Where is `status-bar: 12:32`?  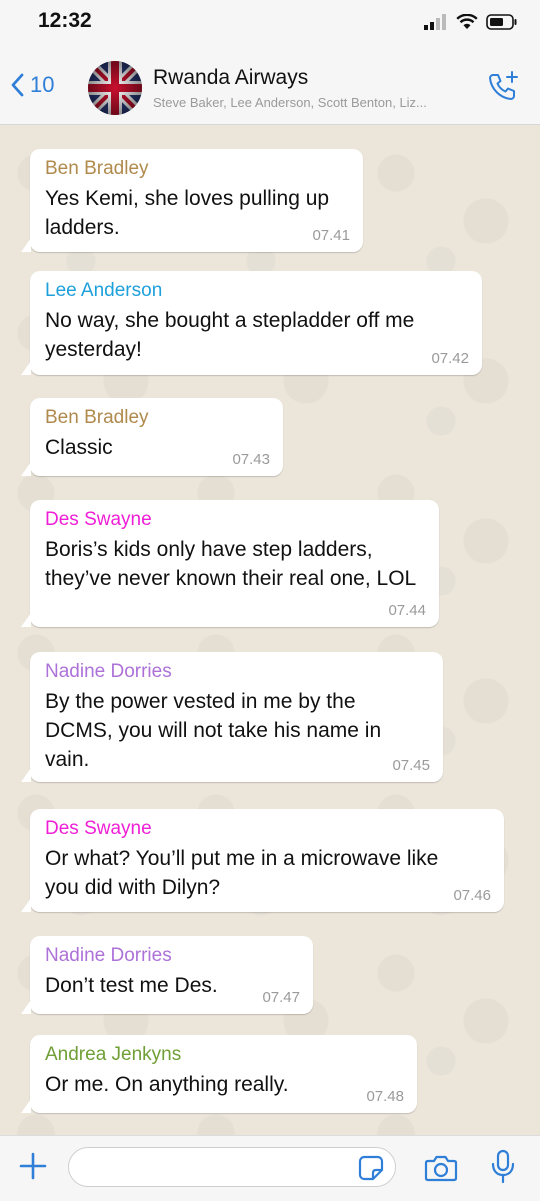
status-bar: 12:32 is located at coordinates (270, 26).